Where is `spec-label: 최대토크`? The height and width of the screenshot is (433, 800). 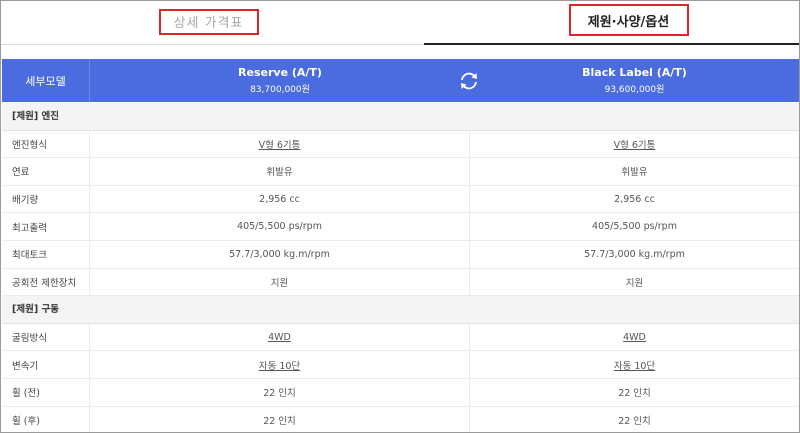 spec-label: 최대토크 is located at coordinates (46, 254).